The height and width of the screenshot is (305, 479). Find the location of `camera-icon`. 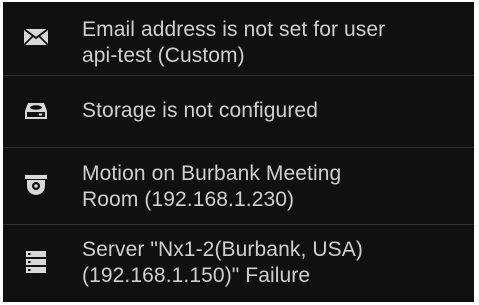

camera-icon is located at coordinates (36, 185).